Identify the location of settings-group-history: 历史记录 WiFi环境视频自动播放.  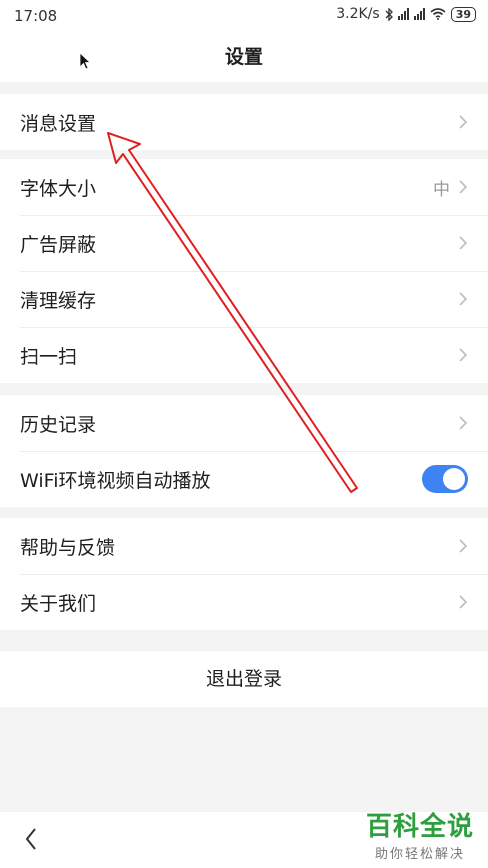
(244, 451).